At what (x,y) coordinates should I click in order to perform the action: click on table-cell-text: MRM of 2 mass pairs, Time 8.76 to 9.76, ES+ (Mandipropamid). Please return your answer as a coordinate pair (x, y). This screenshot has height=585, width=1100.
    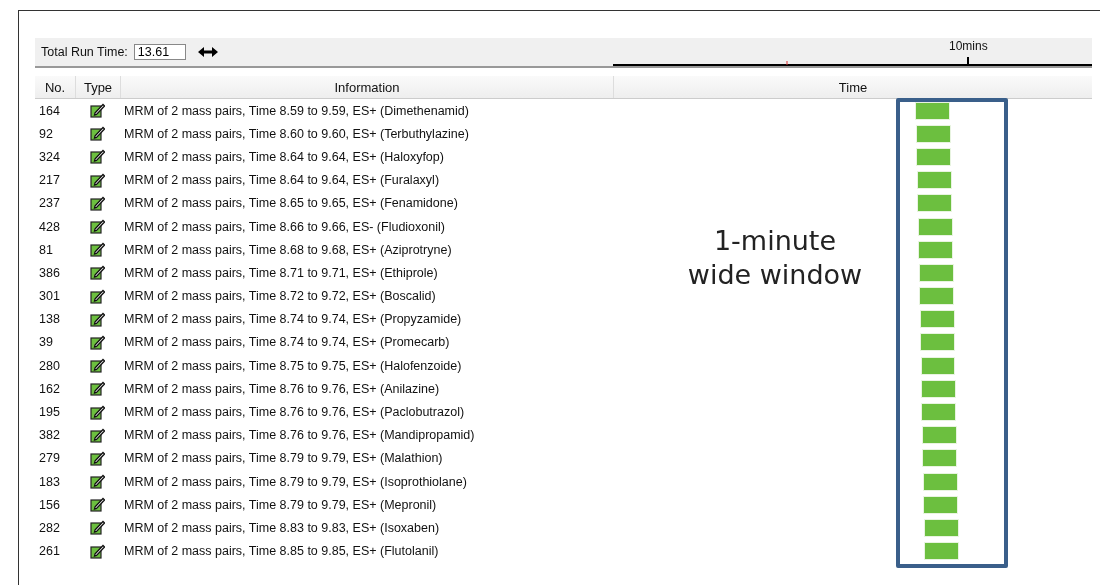
    Looking at the image, I should click on (299, 435).